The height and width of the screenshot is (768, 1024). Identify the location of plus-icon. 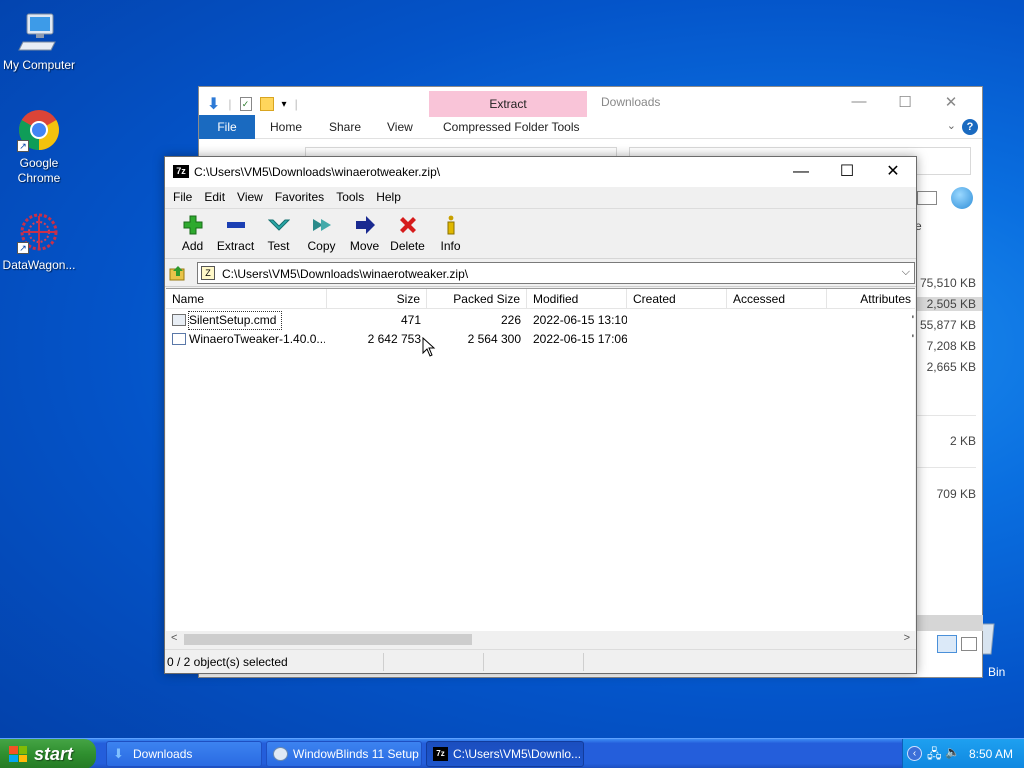
(193, 225).